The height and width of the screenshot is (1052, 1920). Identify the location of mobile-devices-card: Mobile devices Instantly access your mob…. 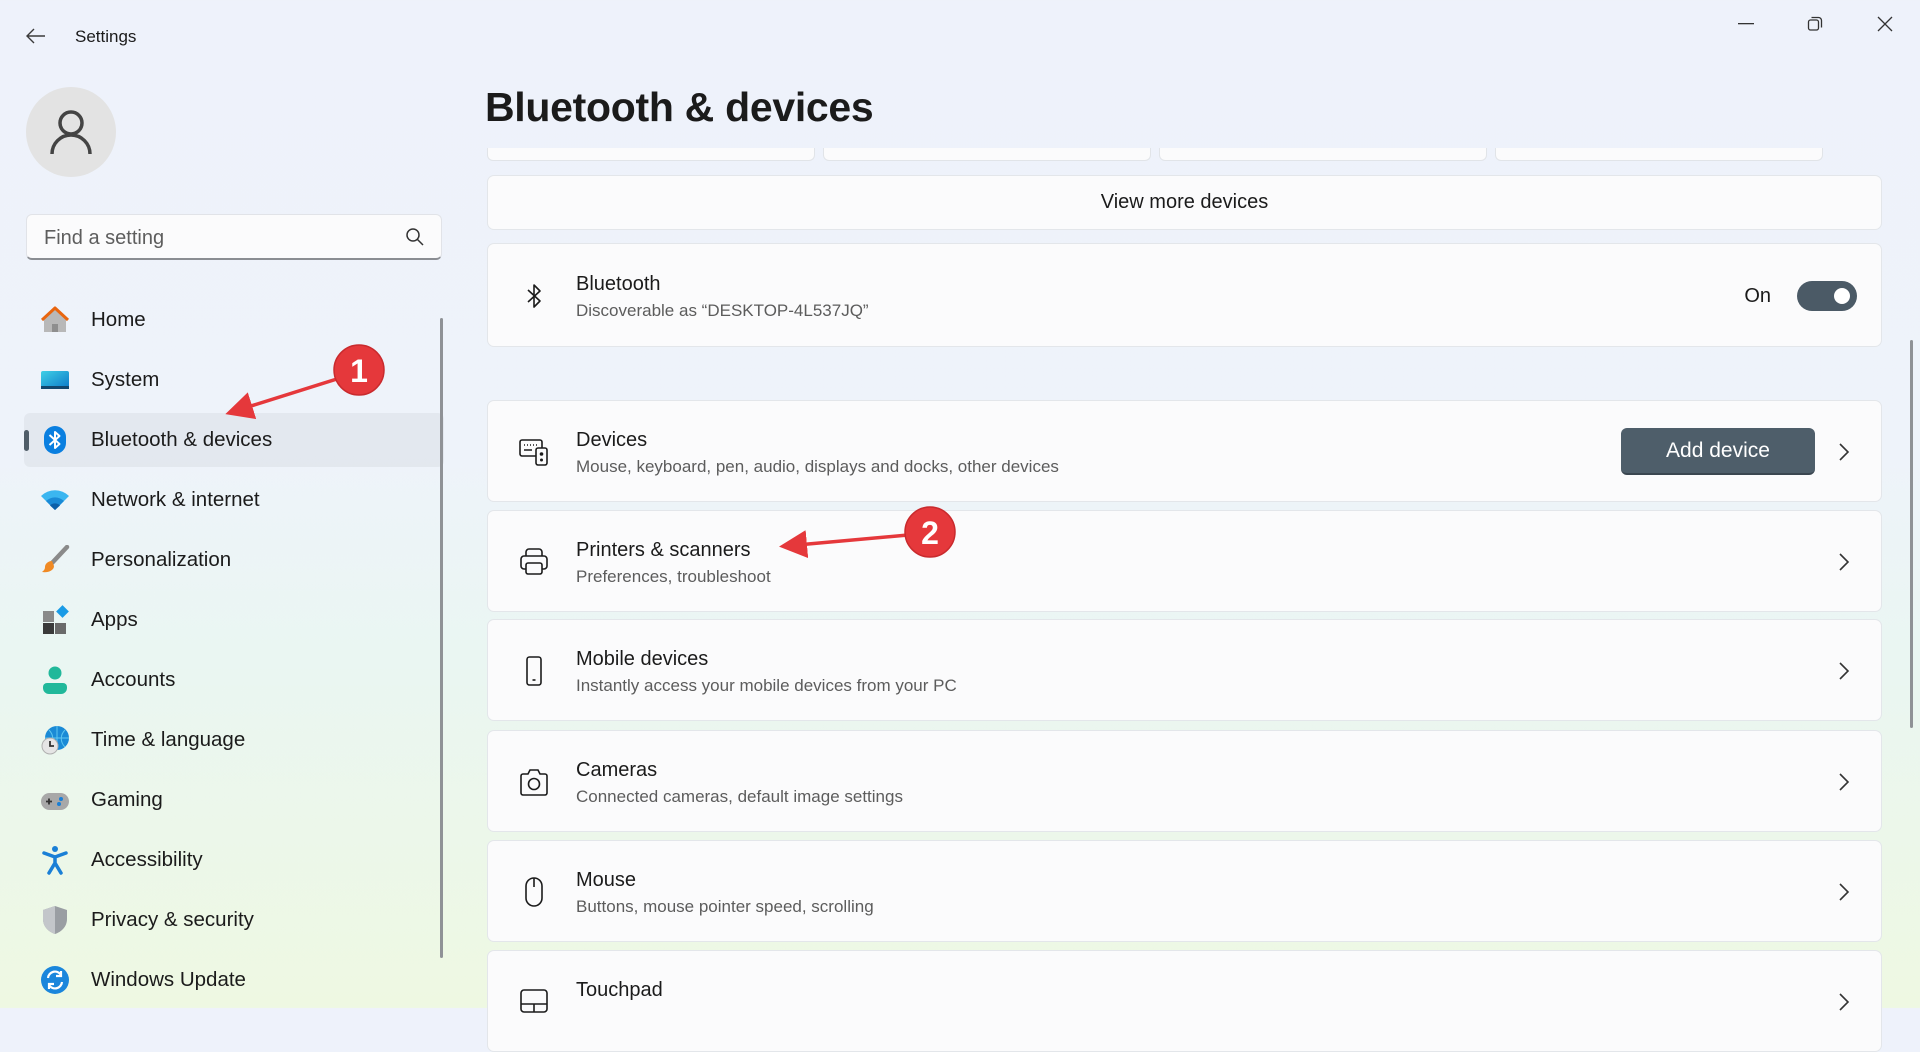
(1184, 670).